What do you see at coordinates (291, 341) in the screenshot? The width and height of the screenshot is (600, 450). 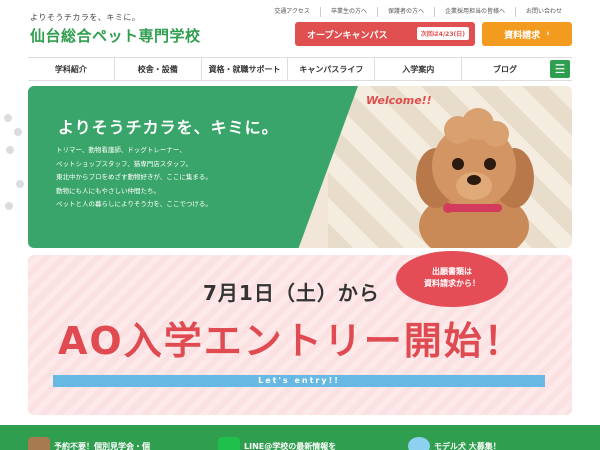 I see `ao-headline: AO入学エントリー開始！` at bounding box center [291, 341].